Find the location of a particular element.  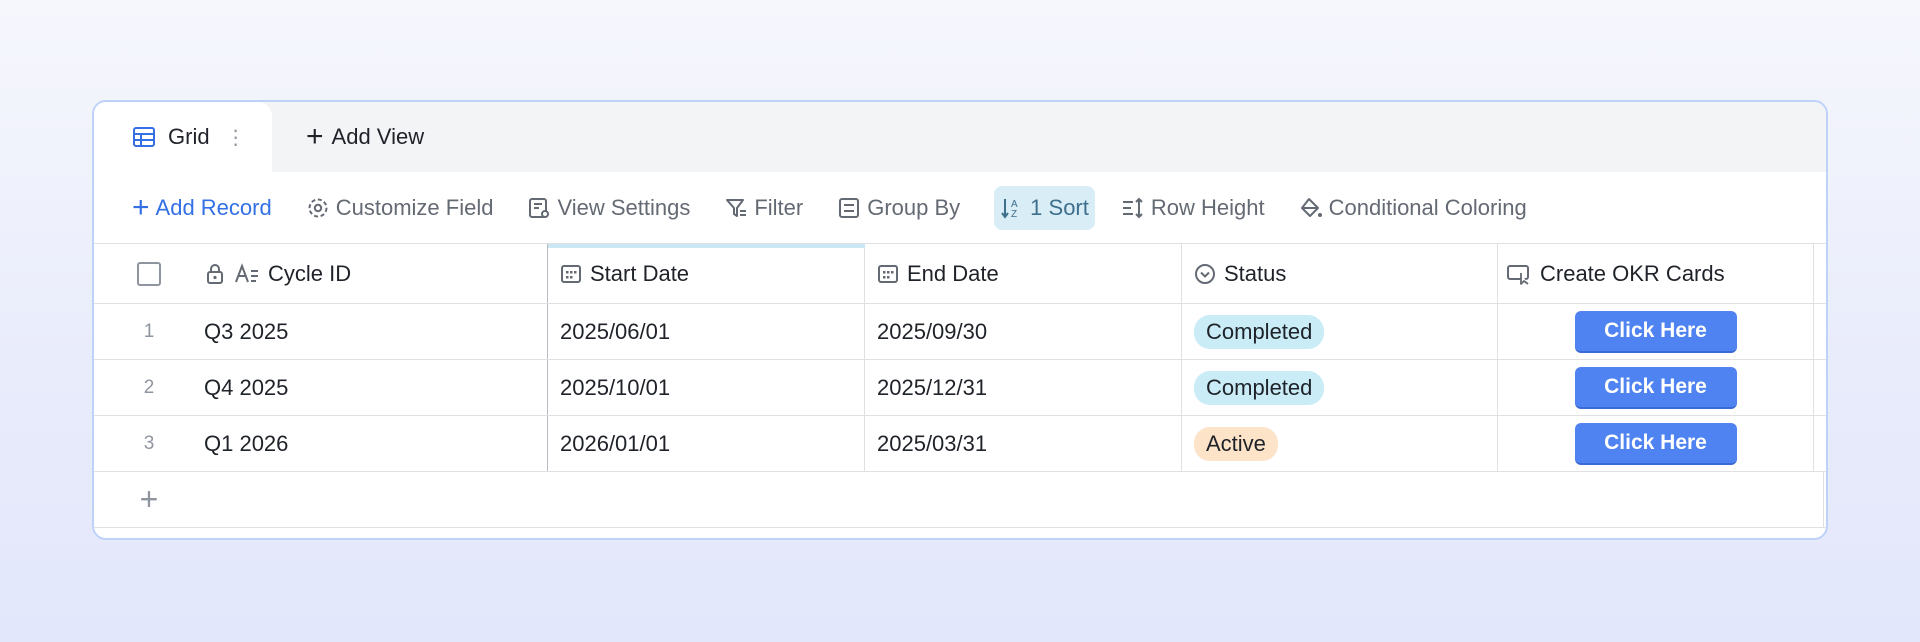

view-settings-icon is located at coordinates (539, 207).